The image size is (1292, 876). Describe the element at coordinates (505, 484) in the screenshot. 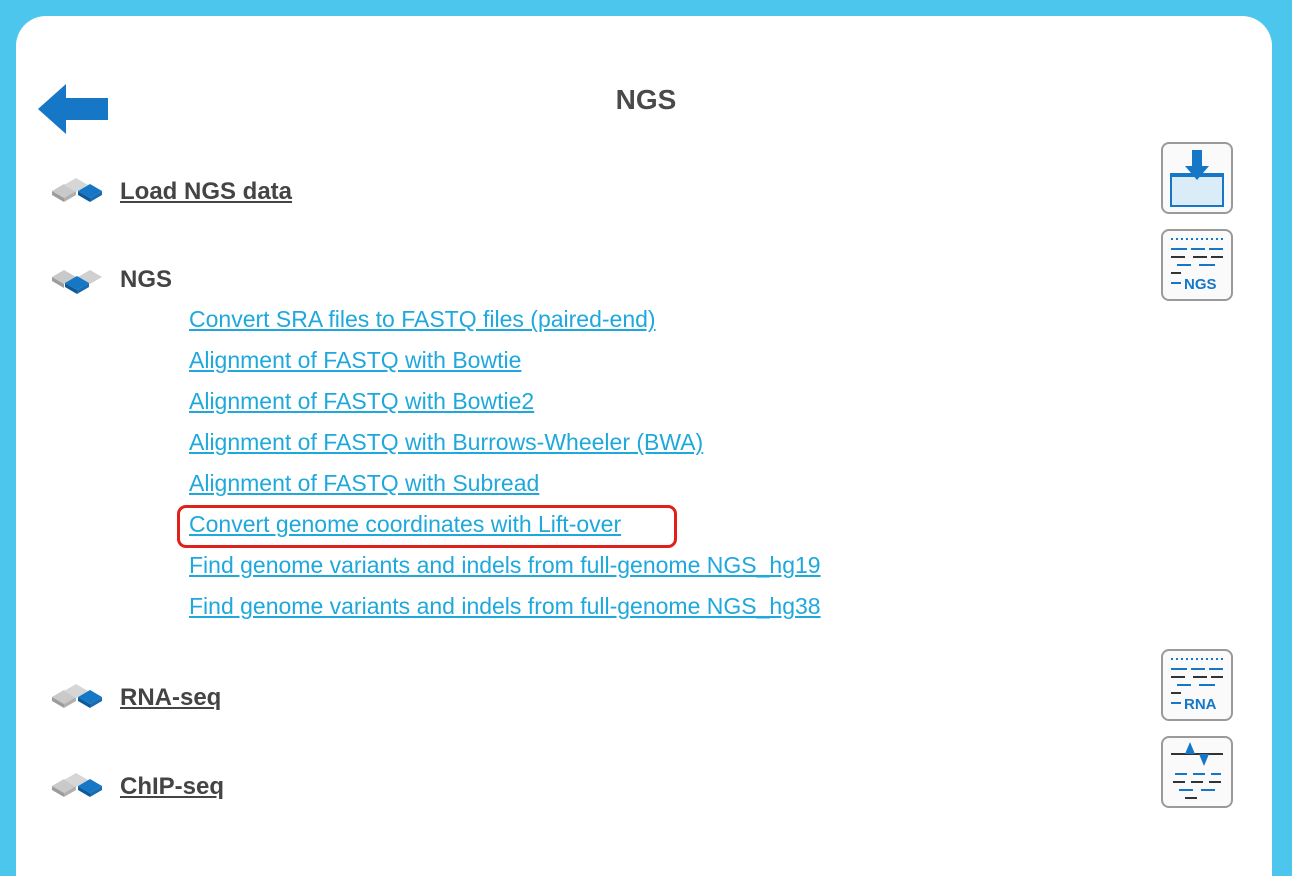

I see `link-align-subread: Alignment of FASTQ with Subread` at that location.